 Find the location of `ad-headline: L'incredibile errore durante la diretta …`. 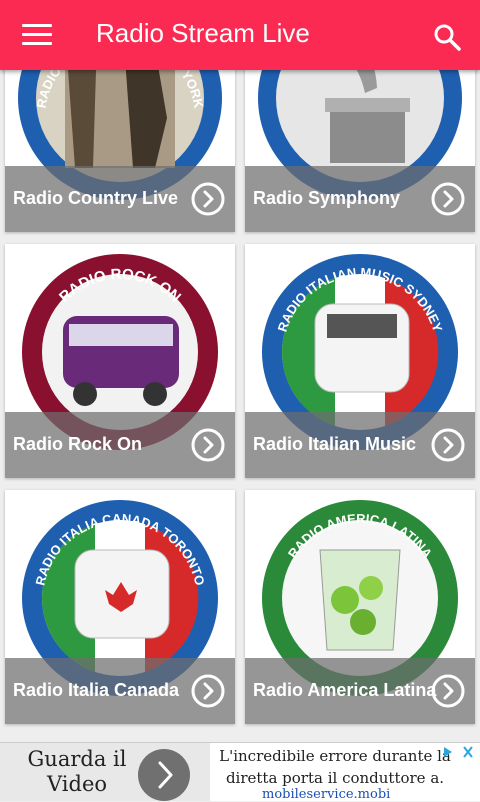

ad-headline: L'incredibile errore durante la diretta … is located at coordinates (335, 767).